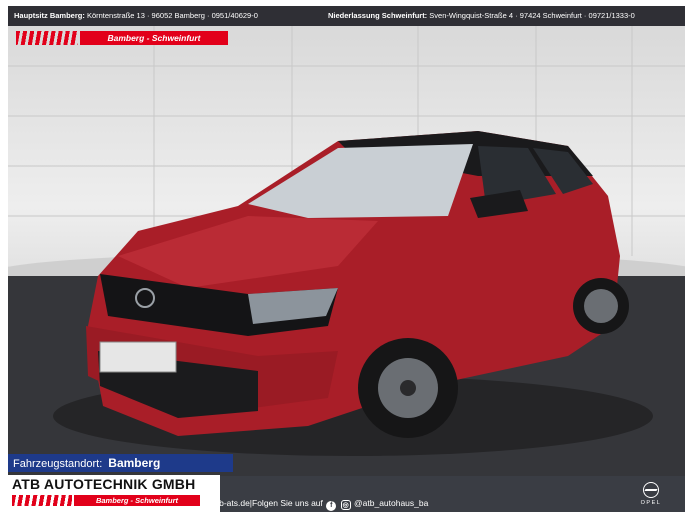 Image resolution: width=685 pixels, height=512 pixels. Describe the element at coordinates (651, 503) in the screenshot. I see `opel-wordmark: OPEL` at that location.